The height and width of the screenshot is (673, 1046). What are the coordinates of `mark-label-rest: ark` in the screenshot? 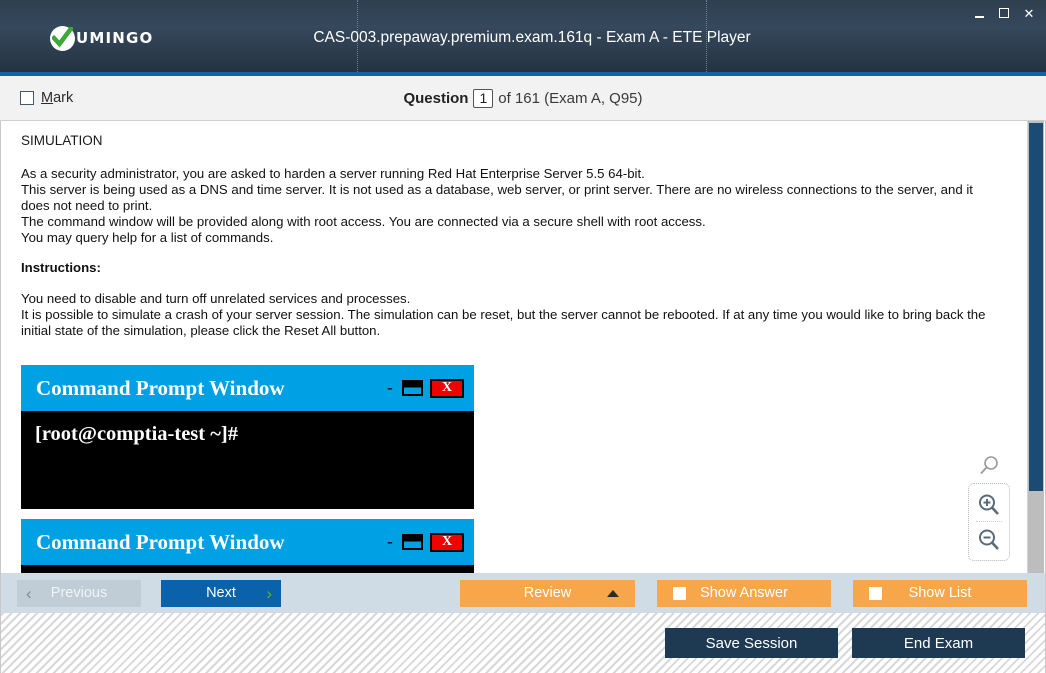 It's located at (63, 98).